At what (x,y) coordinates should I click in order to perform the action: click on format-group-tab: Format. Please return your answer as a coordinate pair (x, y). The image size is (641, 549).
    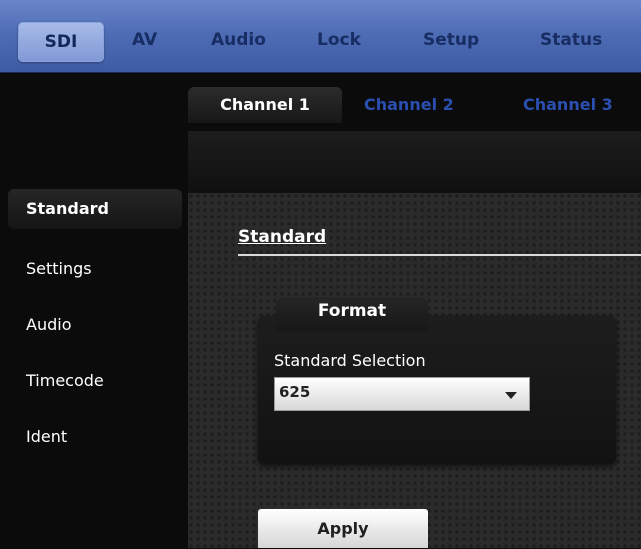
    Looking at the image, I should click on (352, 314).